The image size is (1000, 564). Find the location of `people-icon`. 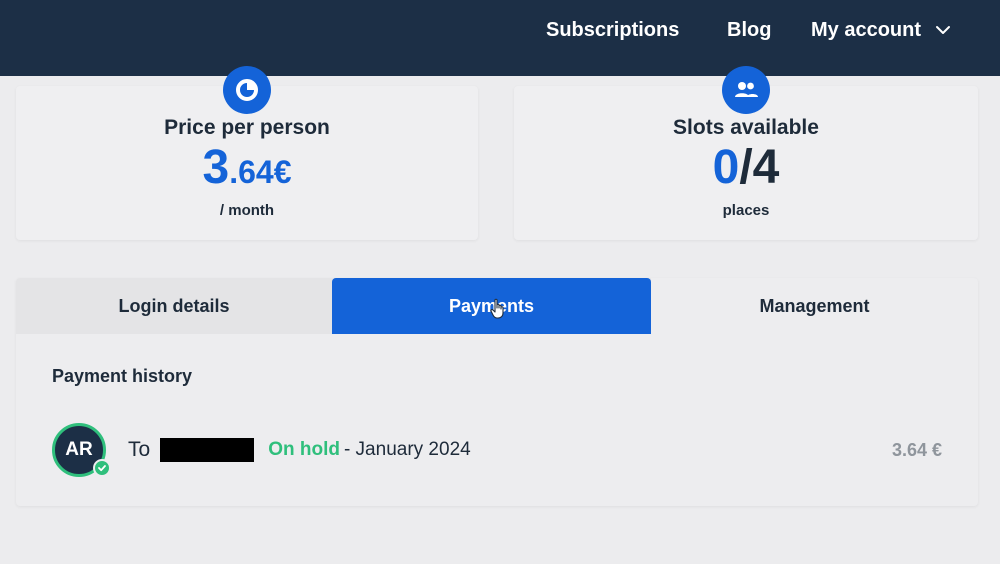

people-icon is located at coordinates (746, 90).